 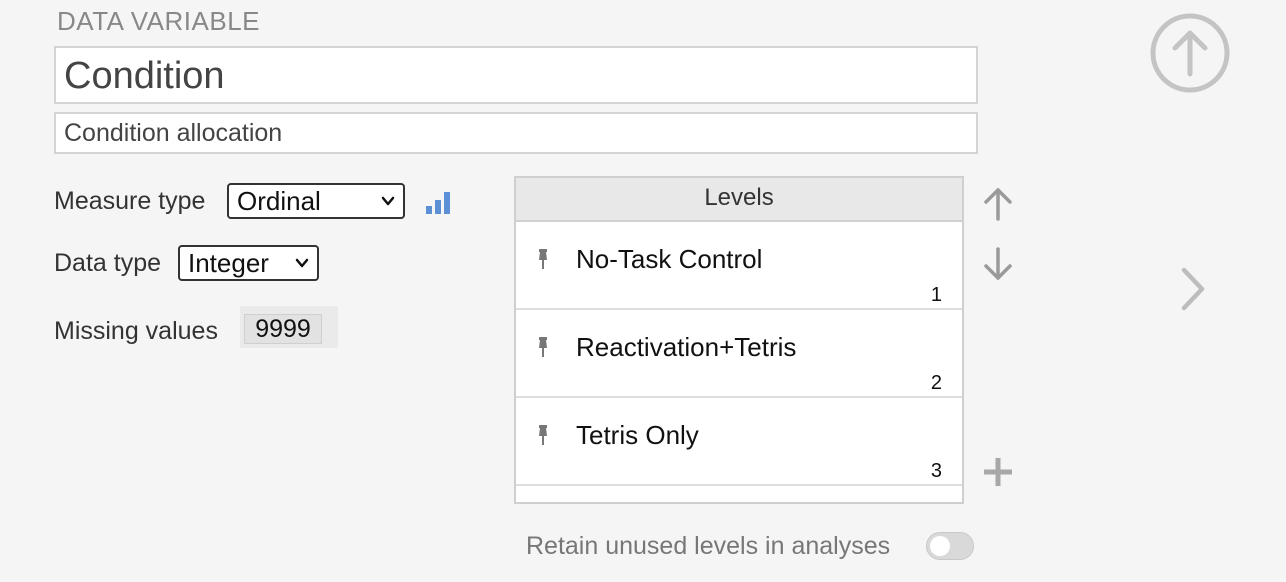 I want to click on data-type-label: Data type, so click(x=108, y=263).